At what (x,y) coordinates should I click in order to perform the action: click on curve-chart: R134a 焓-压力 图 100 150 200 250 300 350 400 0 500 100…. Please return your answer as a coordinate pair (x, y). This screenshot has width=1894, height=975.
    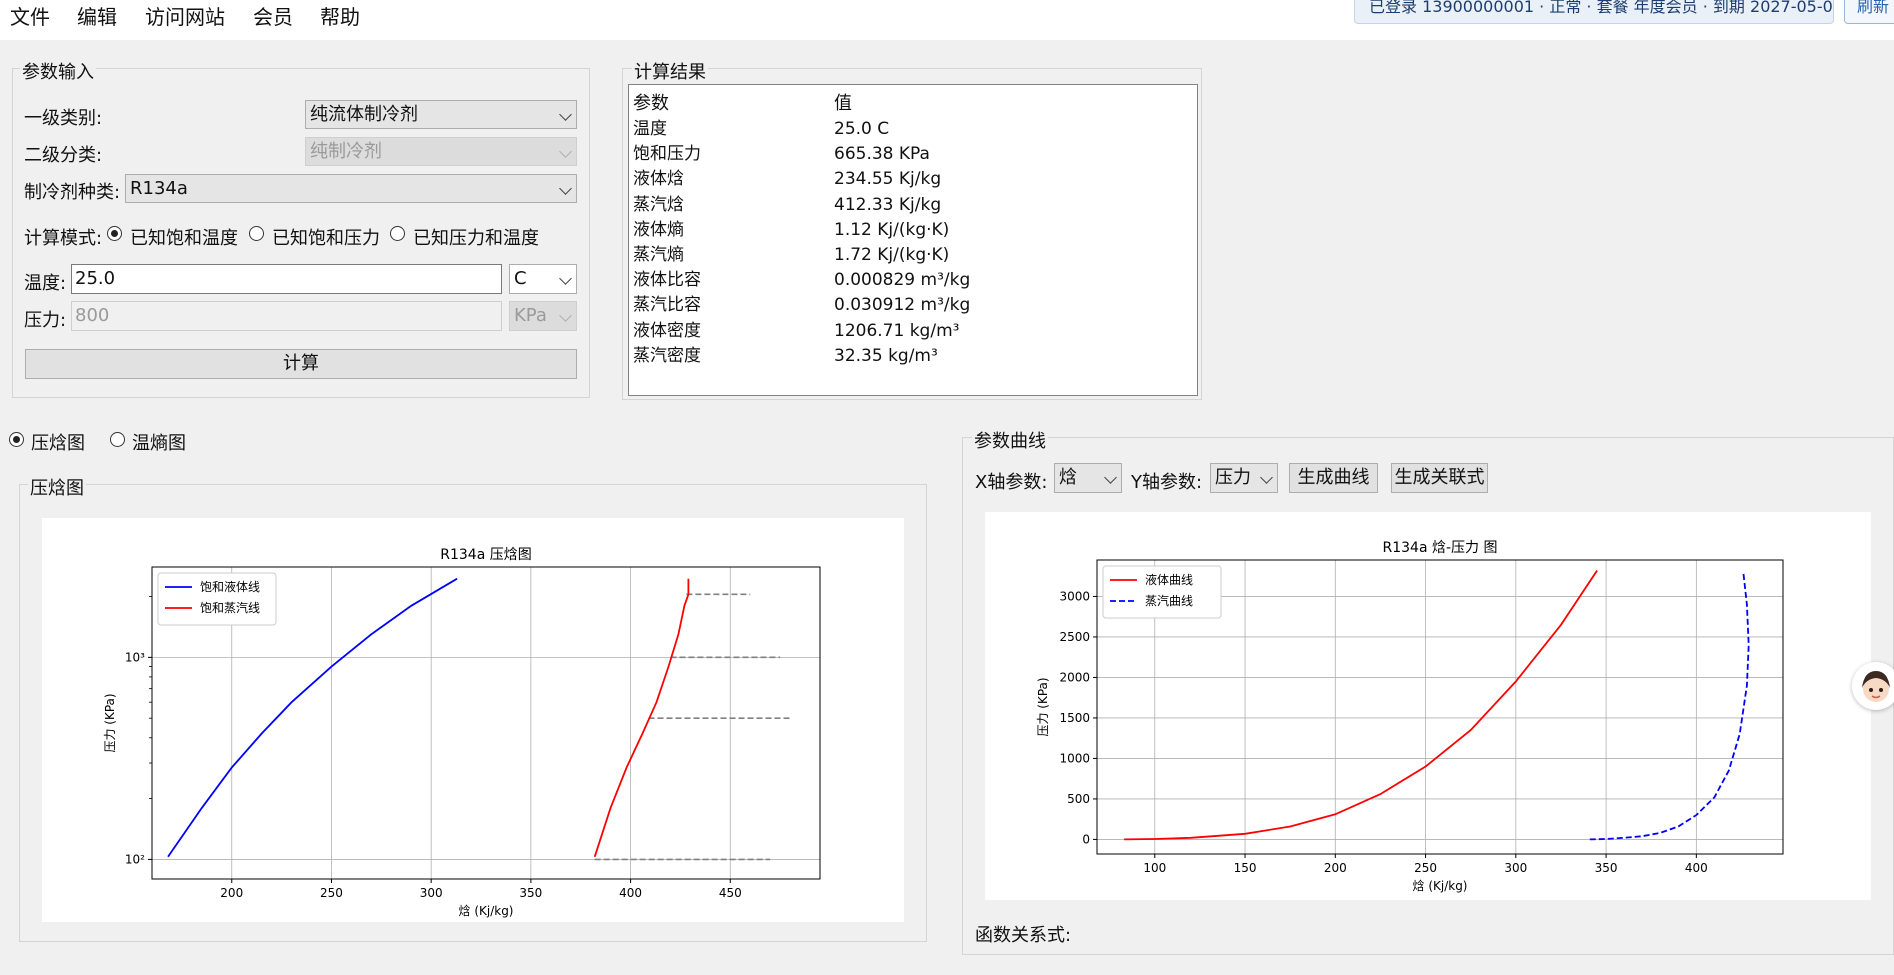
    Looking at the image, I should click on (1410, 716).